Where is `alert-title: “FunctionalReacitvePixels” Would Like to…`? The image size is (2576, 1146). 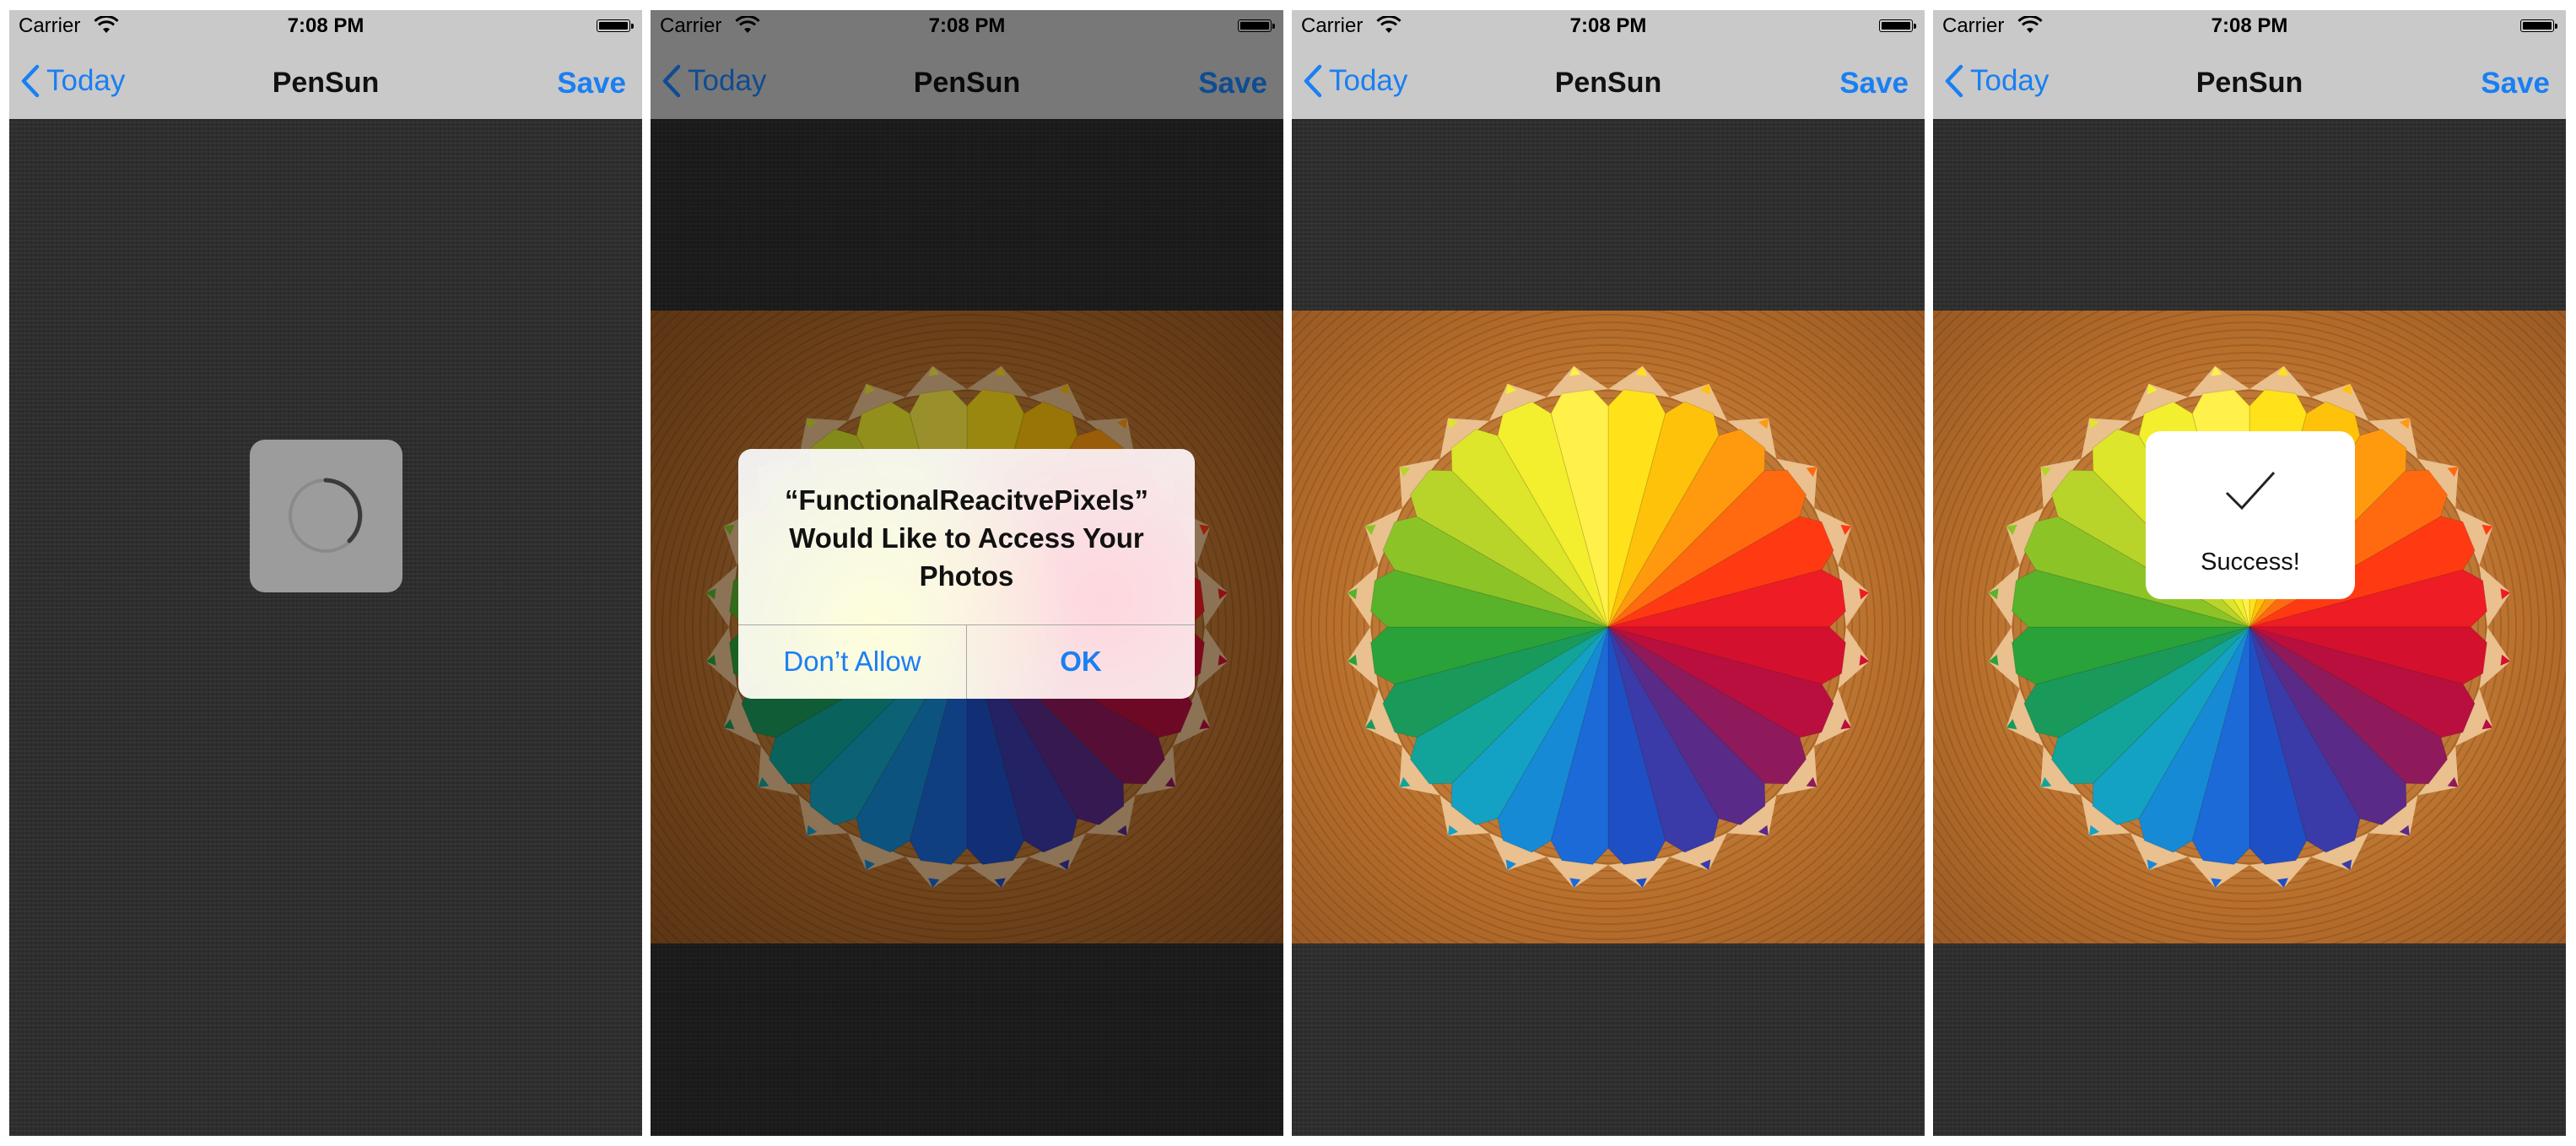
alert-title: “FunctionalReacitvePixels” Would Like to… is located at coordinates (967, 538).